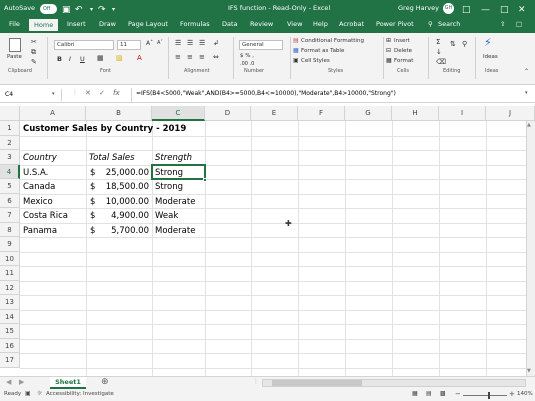 The height and width of the screenshot is (401, 535). I want to click on decimal-buttons: .00 .0, so click(247, 64).